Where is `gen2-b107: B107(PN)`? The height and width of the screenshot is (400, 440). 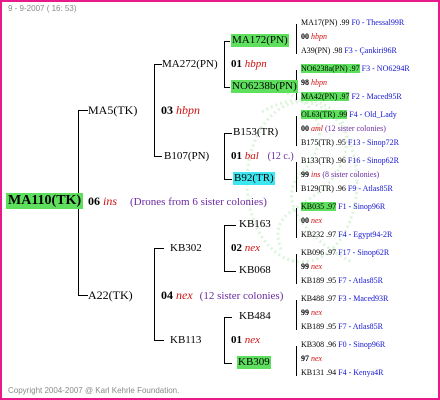
gen2-b107: B107(PN) is located at coordinates (186, 156).